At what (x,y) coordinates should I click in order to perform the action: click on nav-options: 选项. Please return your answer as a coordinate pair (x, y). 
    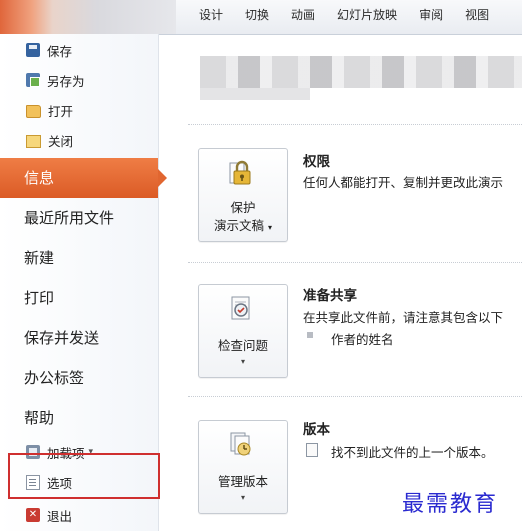
    Looking at the image, I should click on (49, 482).